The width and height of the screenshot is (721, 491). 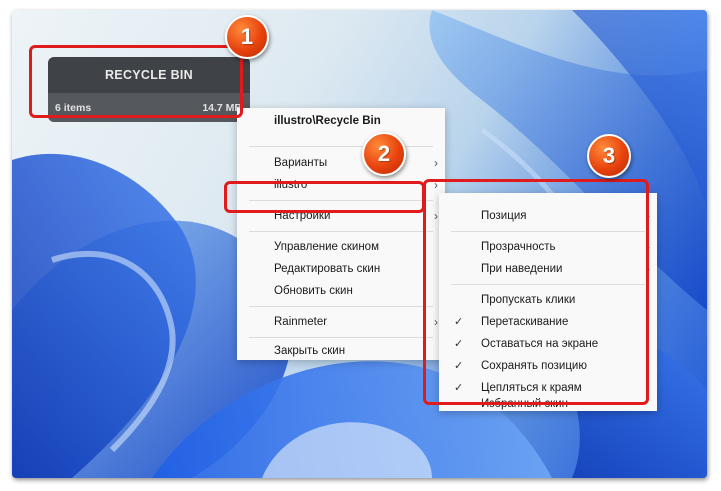 I want to click on chevron-right-icon: ›, so click(x=436, y=163).